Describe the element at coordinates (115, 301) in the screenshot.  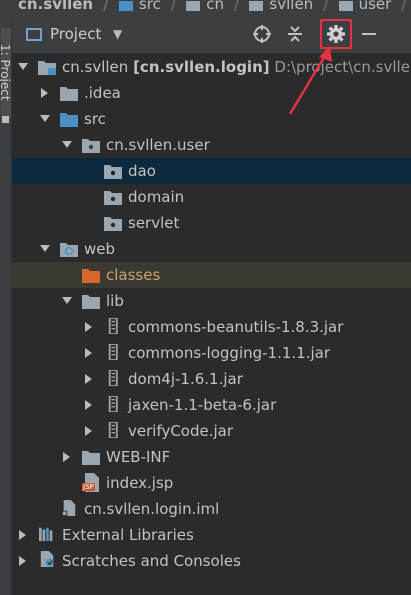
I see `tree-label: lib` at that location.